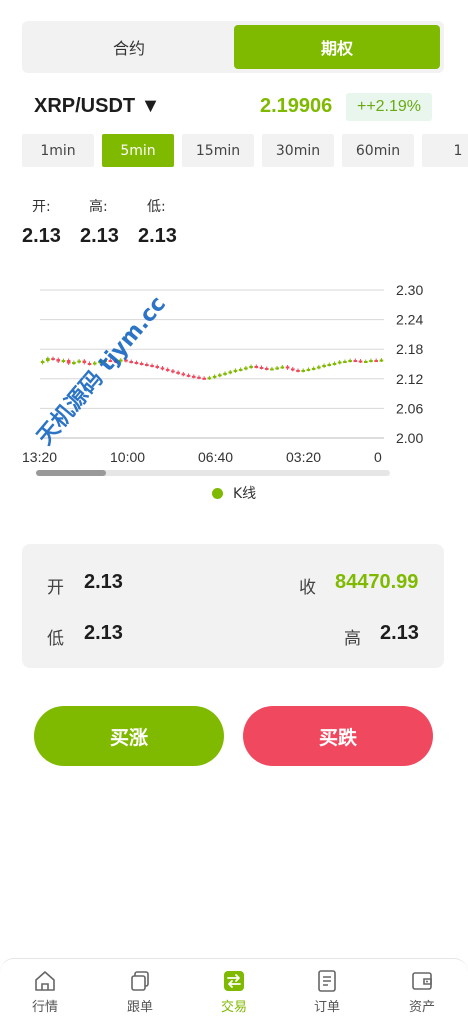  I want to click on interval-more: 1, so click(445, 150).